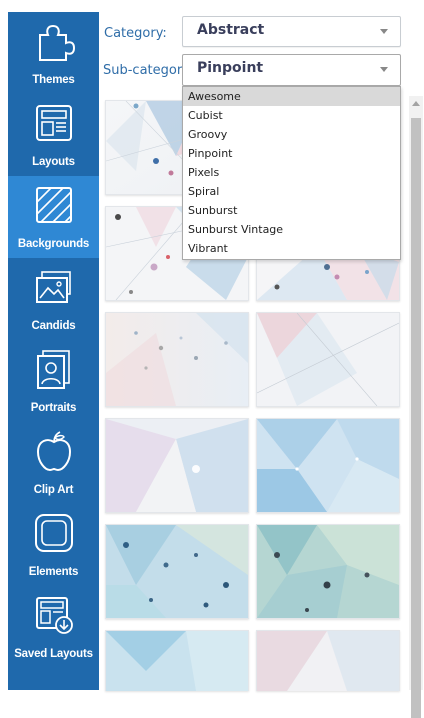 The width and height of the screenshot is (424, 718). What do you see at coordinates (416, 103) in the screenshot?
I see `scroll-up-arrow-icon` at bounding box center [416, 103].